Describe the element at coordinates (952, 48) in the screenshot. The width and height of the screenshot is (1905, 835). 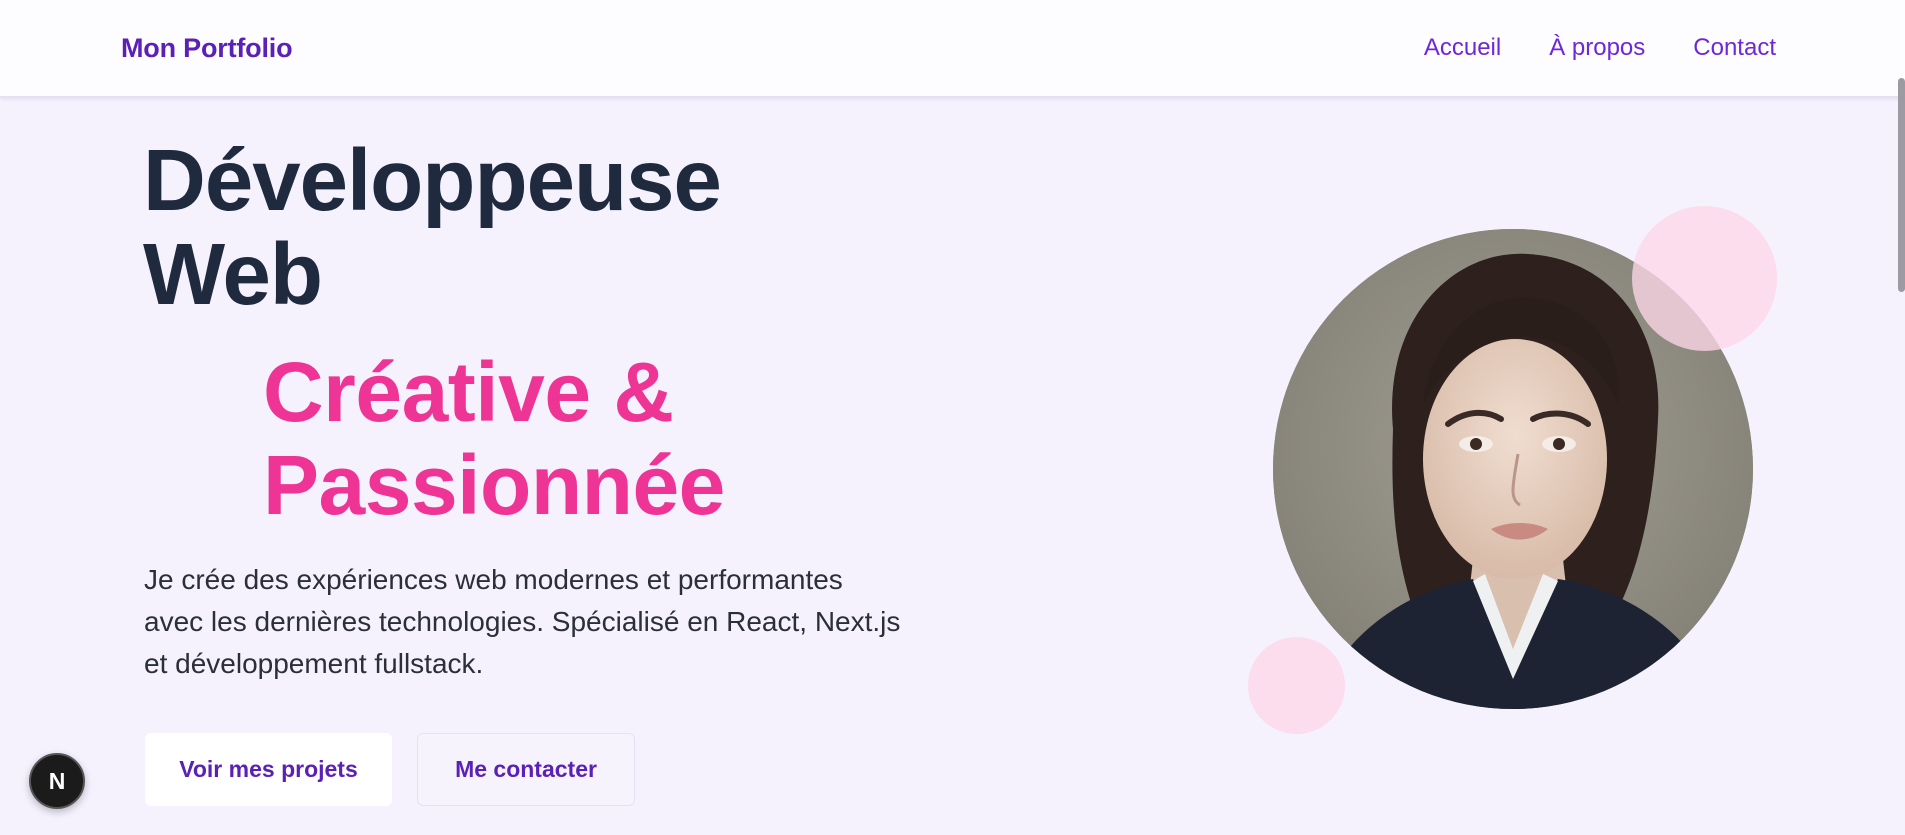
I see `top-navbar: Mon Portfolio Accueil À propos Contact` at that location.